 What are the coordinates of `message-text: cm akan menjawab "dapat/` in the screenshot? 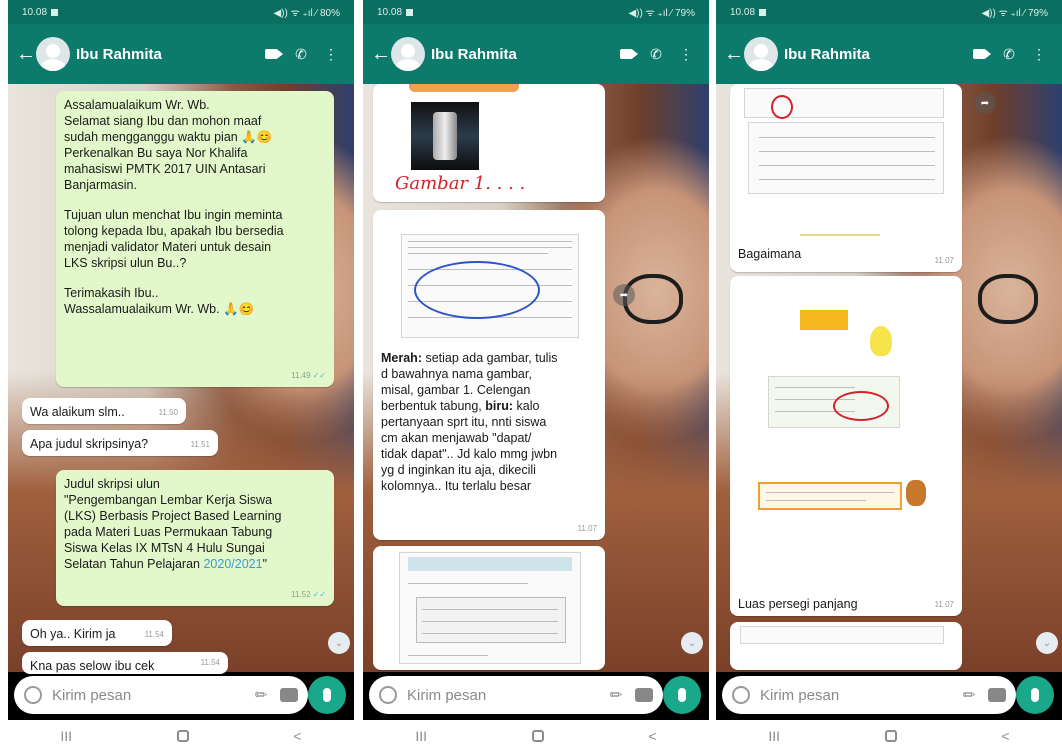 It's located at (456, 438).